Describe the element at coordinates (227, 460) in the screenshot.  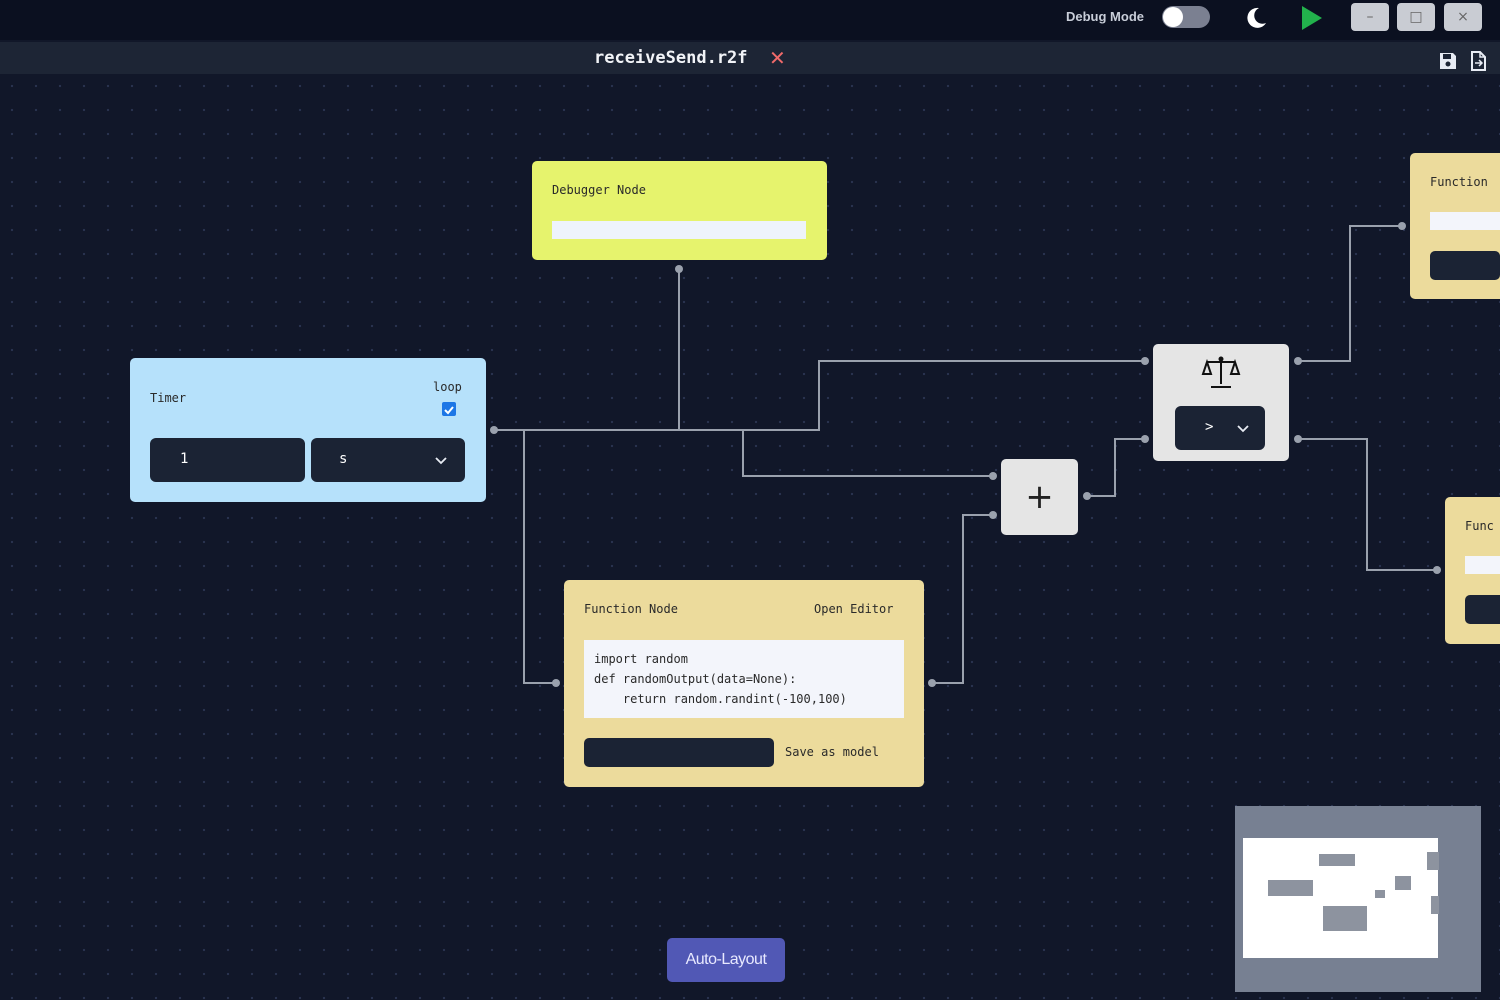
I see `timer-interval-input: 1` at that location.